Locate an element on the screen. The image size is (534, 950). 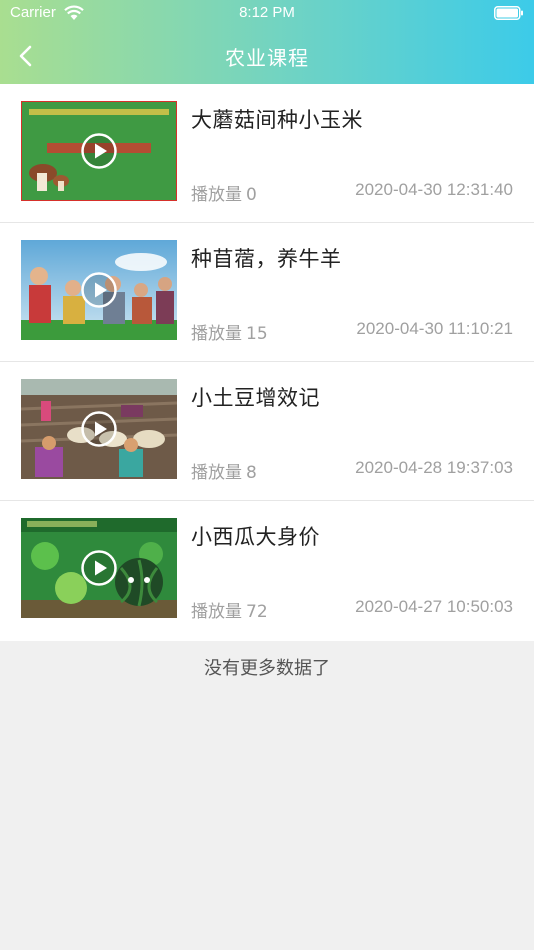
no-more-data-label: 没有更多数据了 is located at coordinates (267, 668).